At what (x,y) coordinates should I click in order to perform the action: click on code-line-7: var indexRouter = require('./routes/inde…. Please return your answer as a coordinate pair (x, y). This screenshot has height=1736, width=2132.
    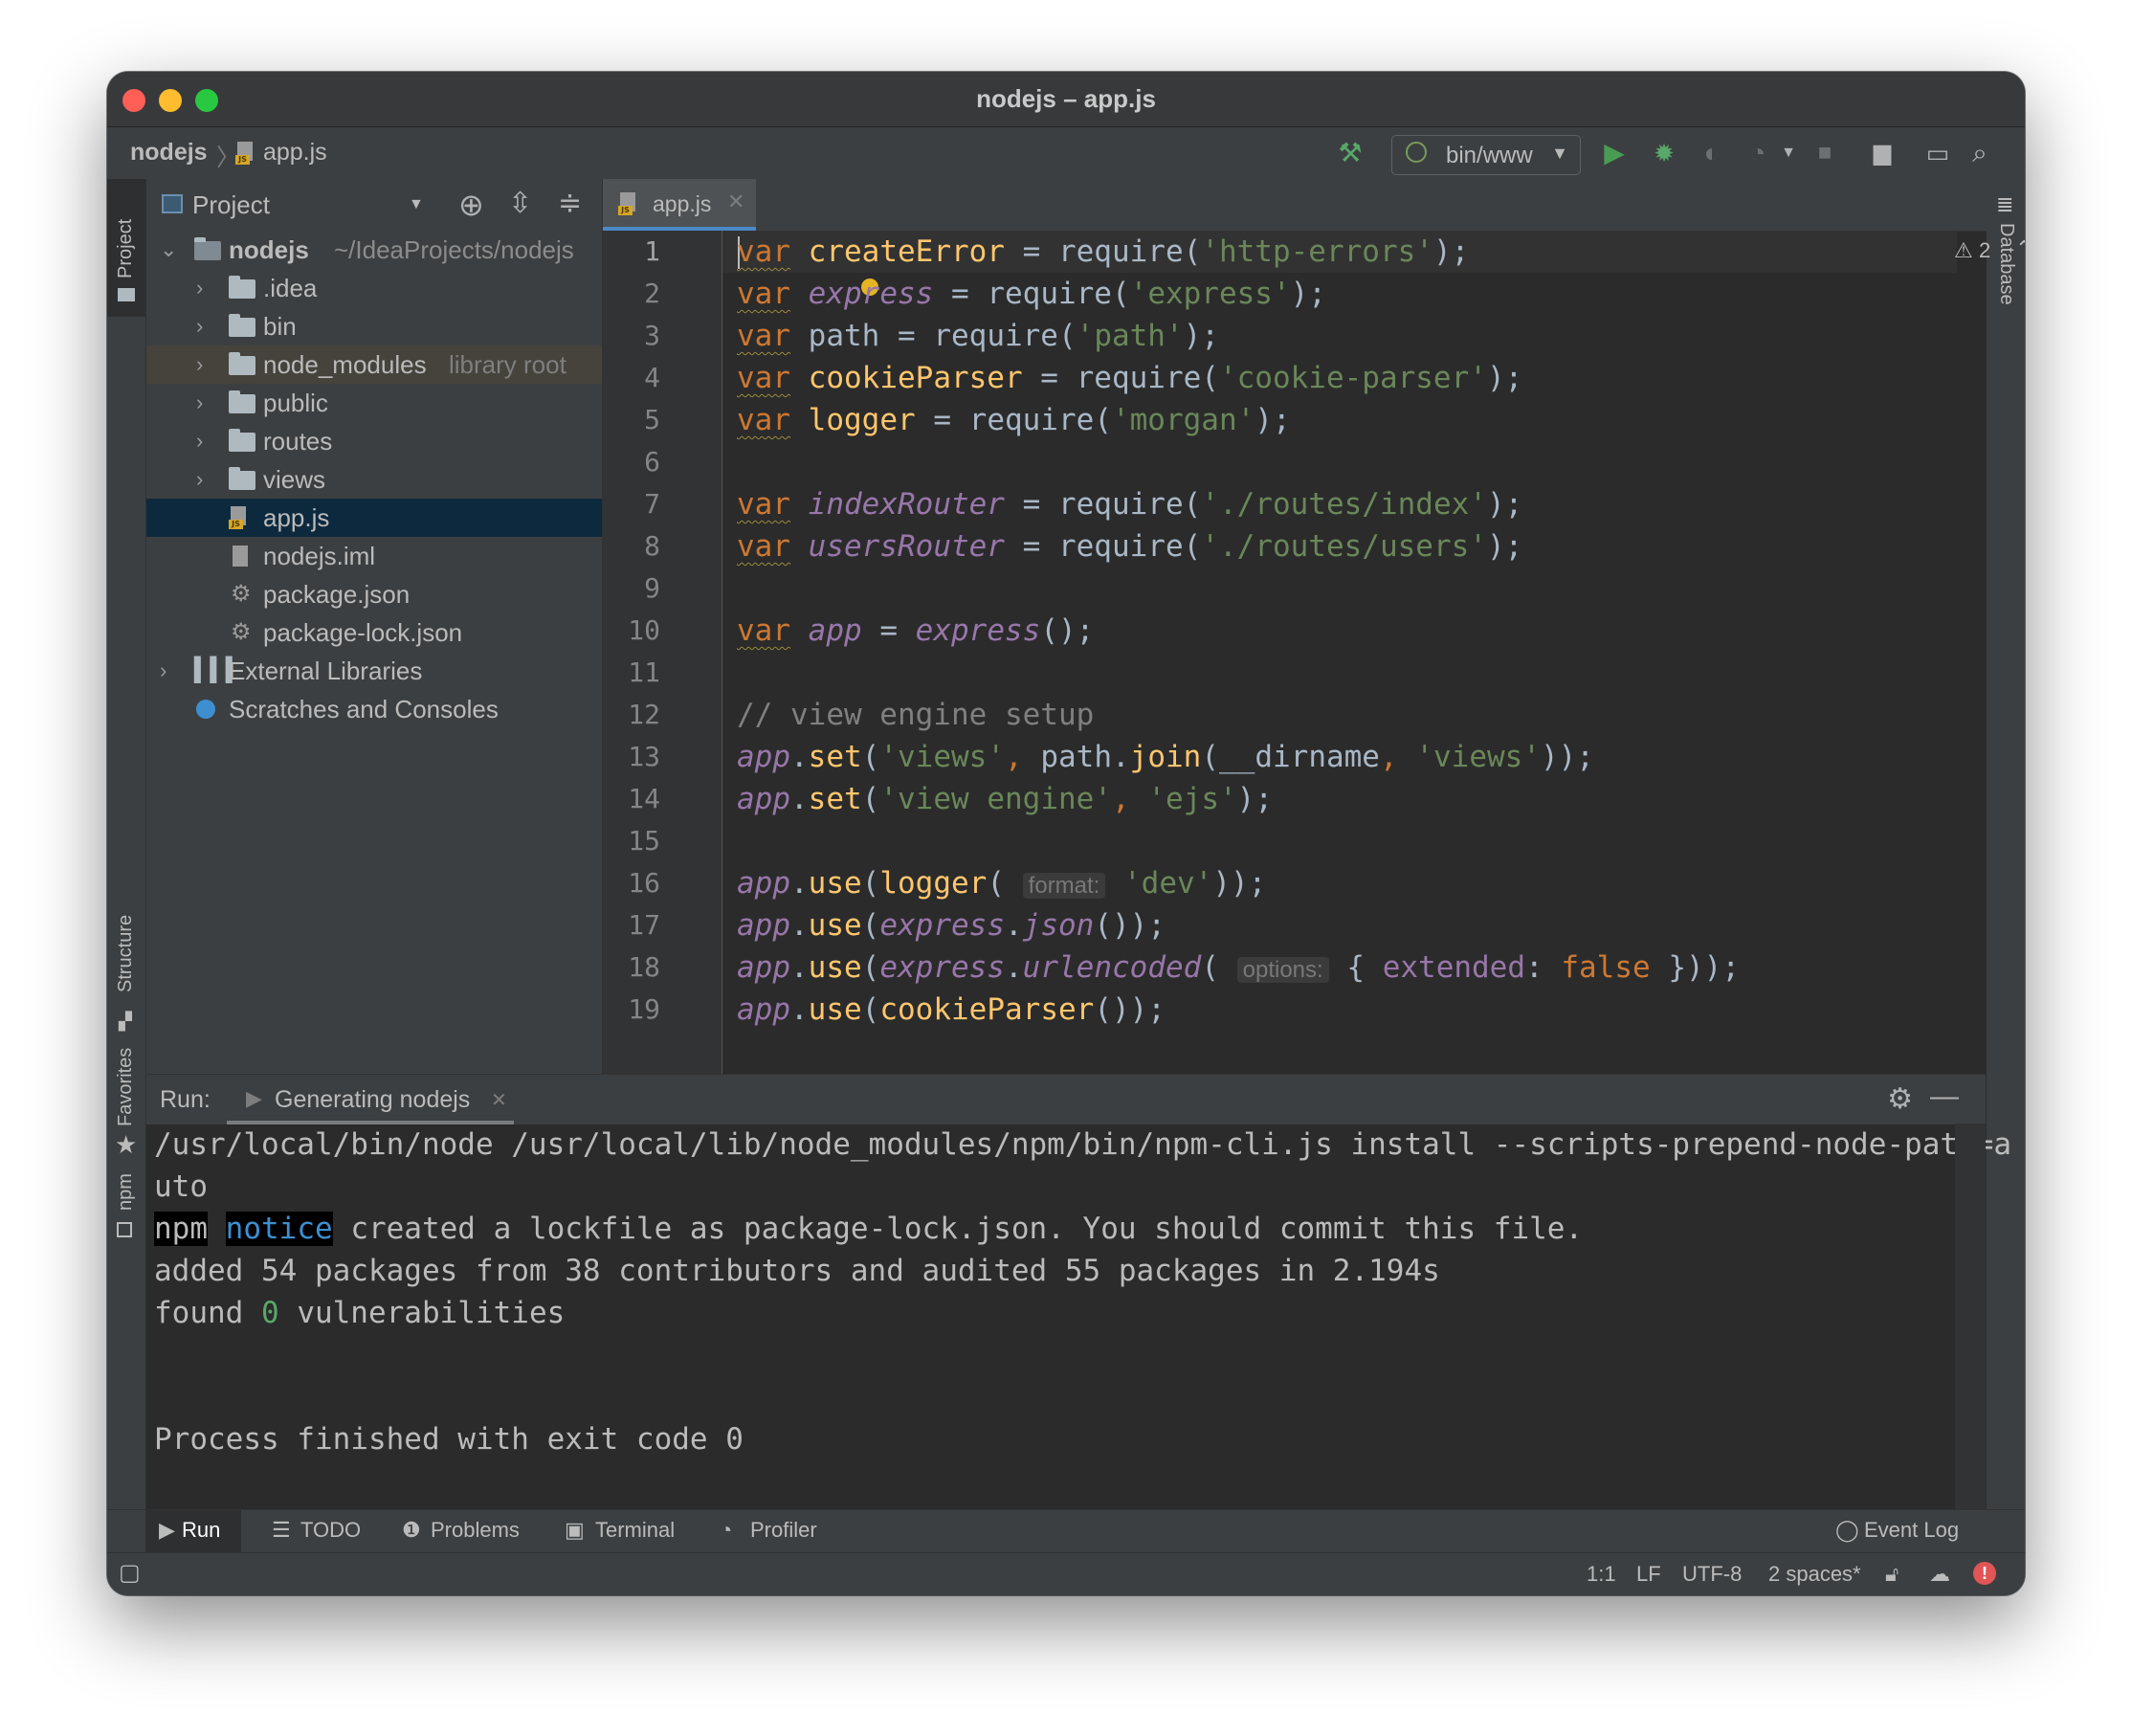
    Looking at the image, I should click on (1130, 504).